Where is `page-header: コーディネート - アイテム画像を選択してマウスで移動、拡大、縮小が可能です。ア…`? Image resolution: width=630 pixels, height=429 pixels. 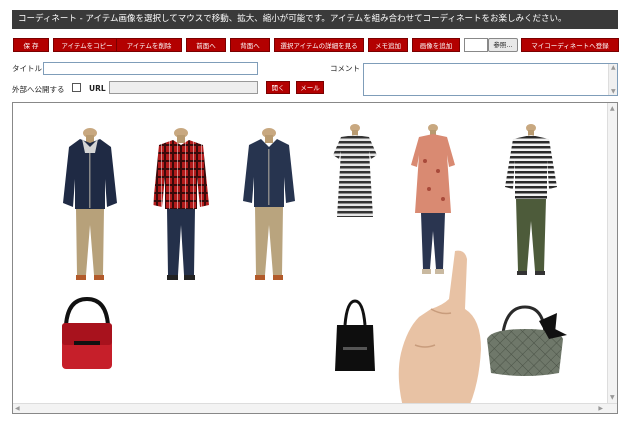
page-header: コーディネート - アイテム画像を選択してマウスで移動、拡大、縮小が可能です。ア… is located at coordinates (315, 19).